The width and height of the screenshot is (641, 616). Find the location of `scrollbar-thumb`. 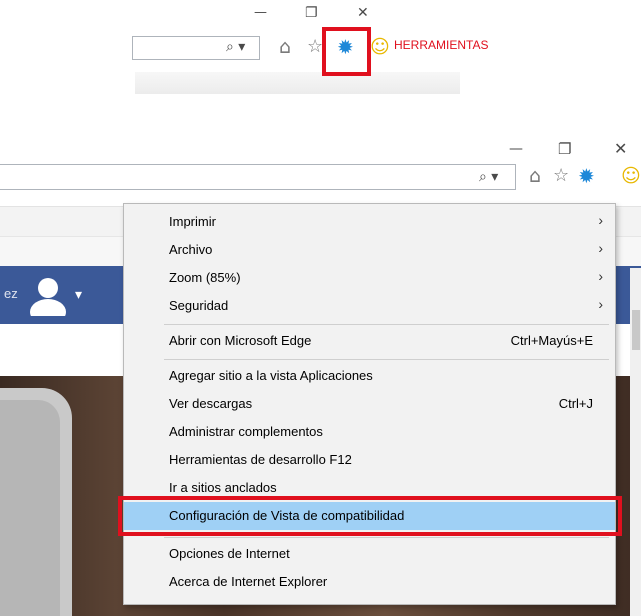

scrollbar-thumb is located at coordinates (636, 330).